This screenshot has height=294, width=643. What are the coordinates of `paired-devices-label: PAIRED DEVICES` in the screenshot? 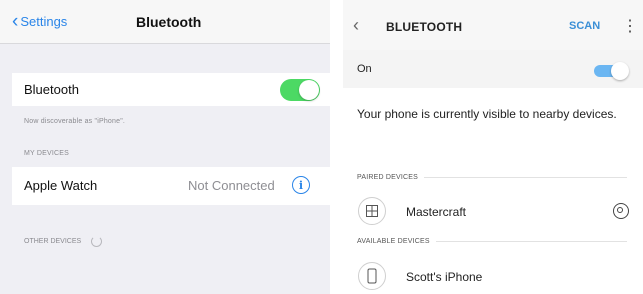 It's located at (388, 177).